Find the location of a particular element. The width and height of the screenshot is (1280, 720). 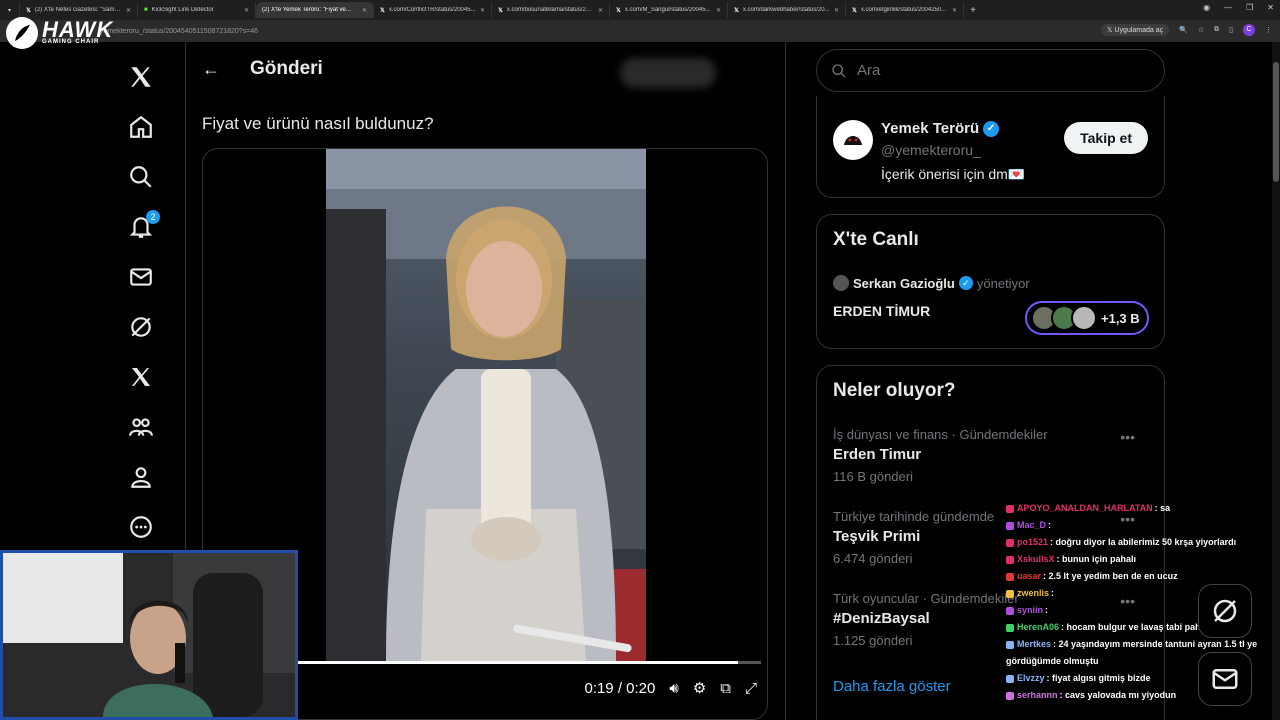

new-tab-button: + is located at coordinates (973, 10).